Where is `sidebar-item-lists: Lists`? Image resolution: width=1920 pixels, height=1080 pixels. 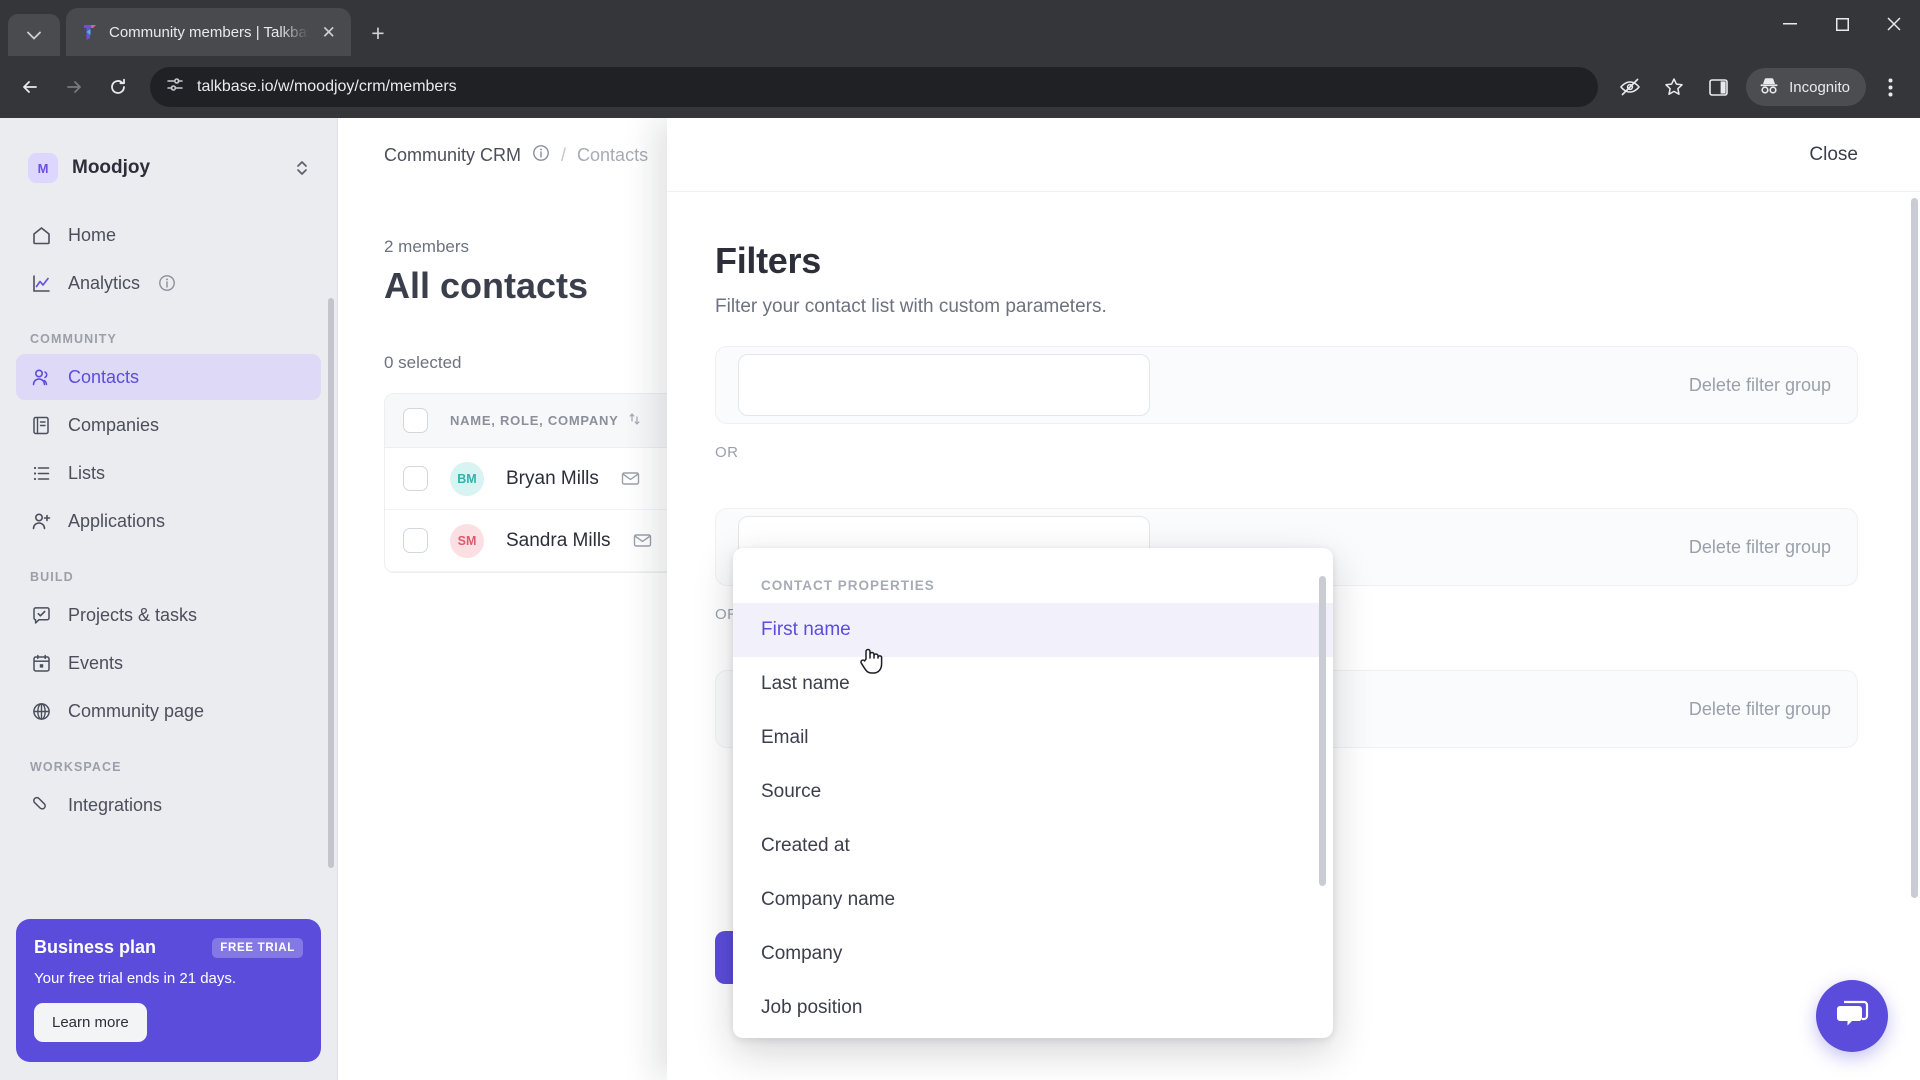 sidebar-item-lists: Lists is located at coordinates (168, 473).